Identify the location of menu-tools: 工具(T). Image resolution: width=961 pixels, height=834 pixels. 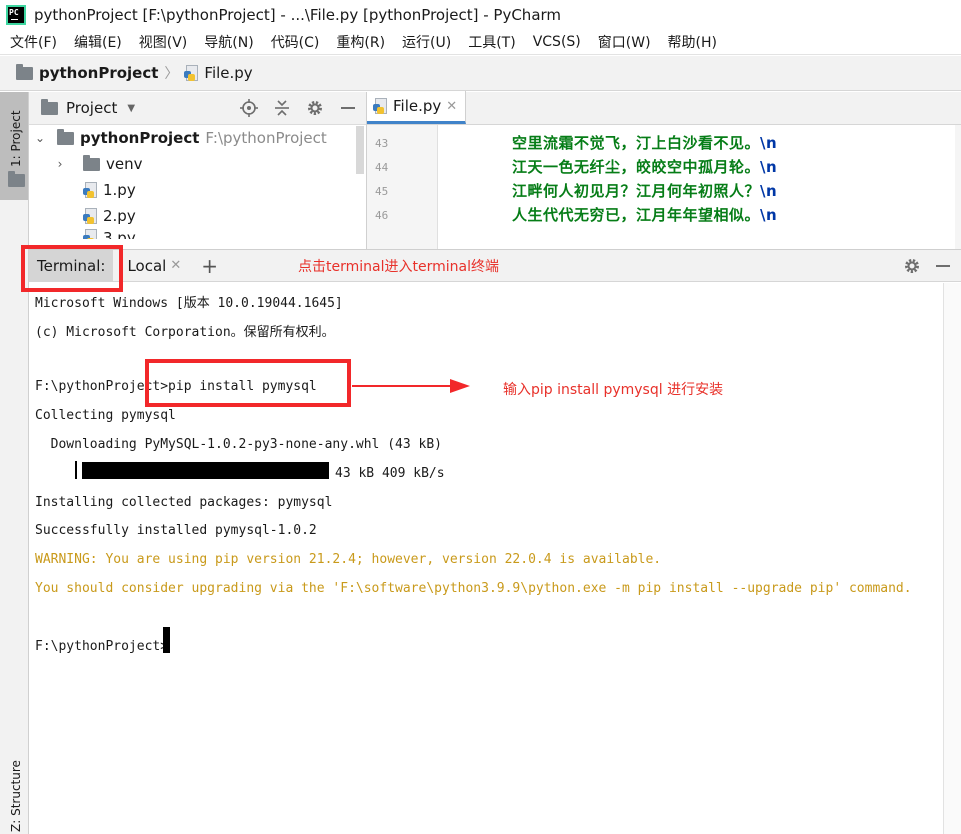
(490, 42).